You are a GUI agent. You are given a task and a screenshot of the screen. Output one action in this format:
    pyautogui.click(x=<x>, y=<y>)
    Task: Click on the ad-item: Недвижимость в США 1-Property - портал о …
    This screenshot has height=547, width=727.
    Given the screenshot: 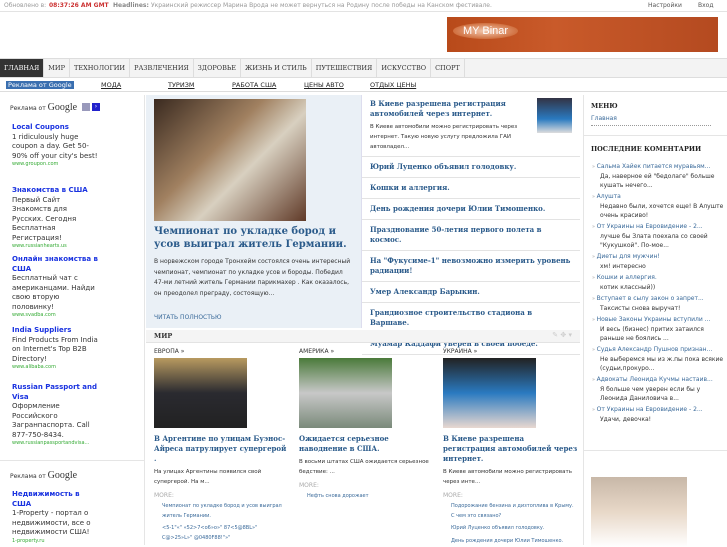 What is the action you would take?
    pyautogui.click(x=56, y=517)
    